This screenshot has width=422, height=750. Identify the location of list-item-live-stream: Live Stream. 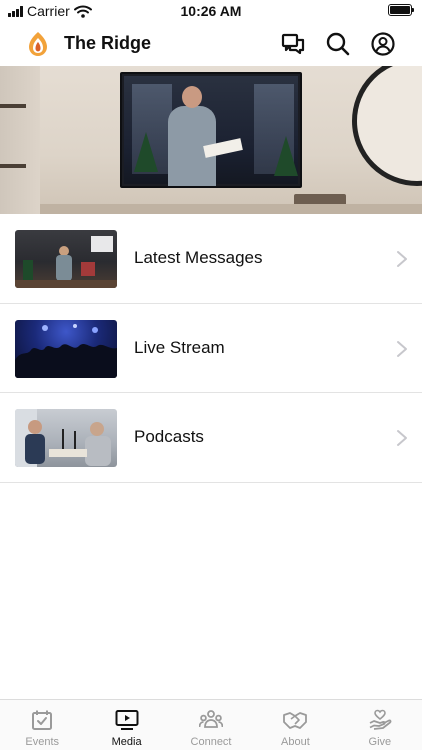
(211, 348).